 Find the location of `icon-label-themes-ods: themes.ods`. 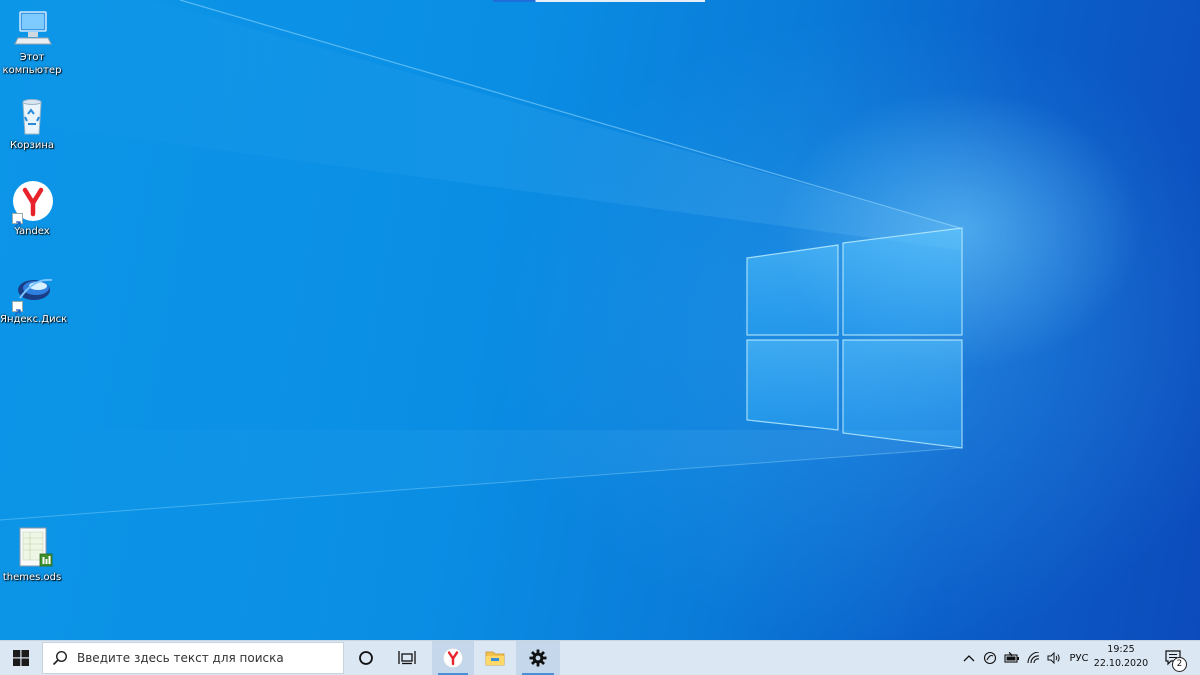

icon-label-themes-ods: themes.ods is located at coordinates (32, 577).